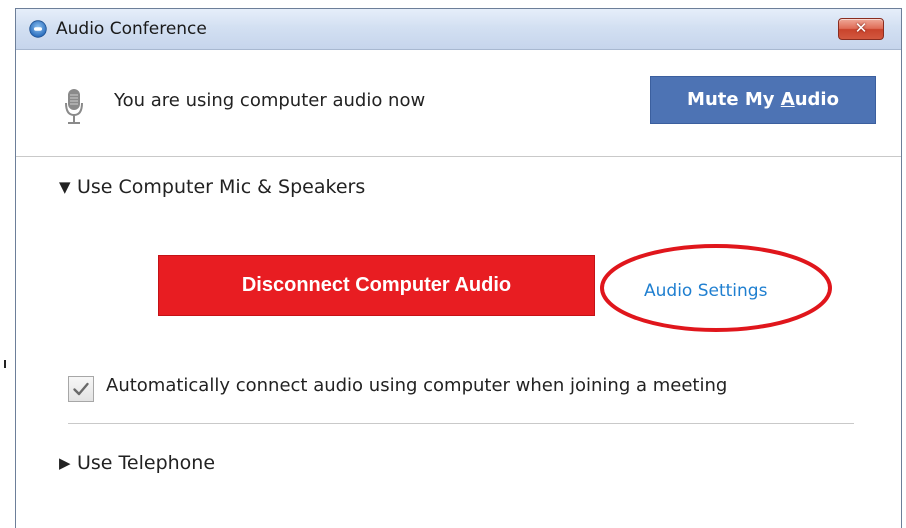 This screenshot has width=906, height=528. What do you see at coordinates (221, 187) in the screenshot?
I see `computer-audio-section-label: Use Computer Mic & Speakers` at bounding box center [221, 187].